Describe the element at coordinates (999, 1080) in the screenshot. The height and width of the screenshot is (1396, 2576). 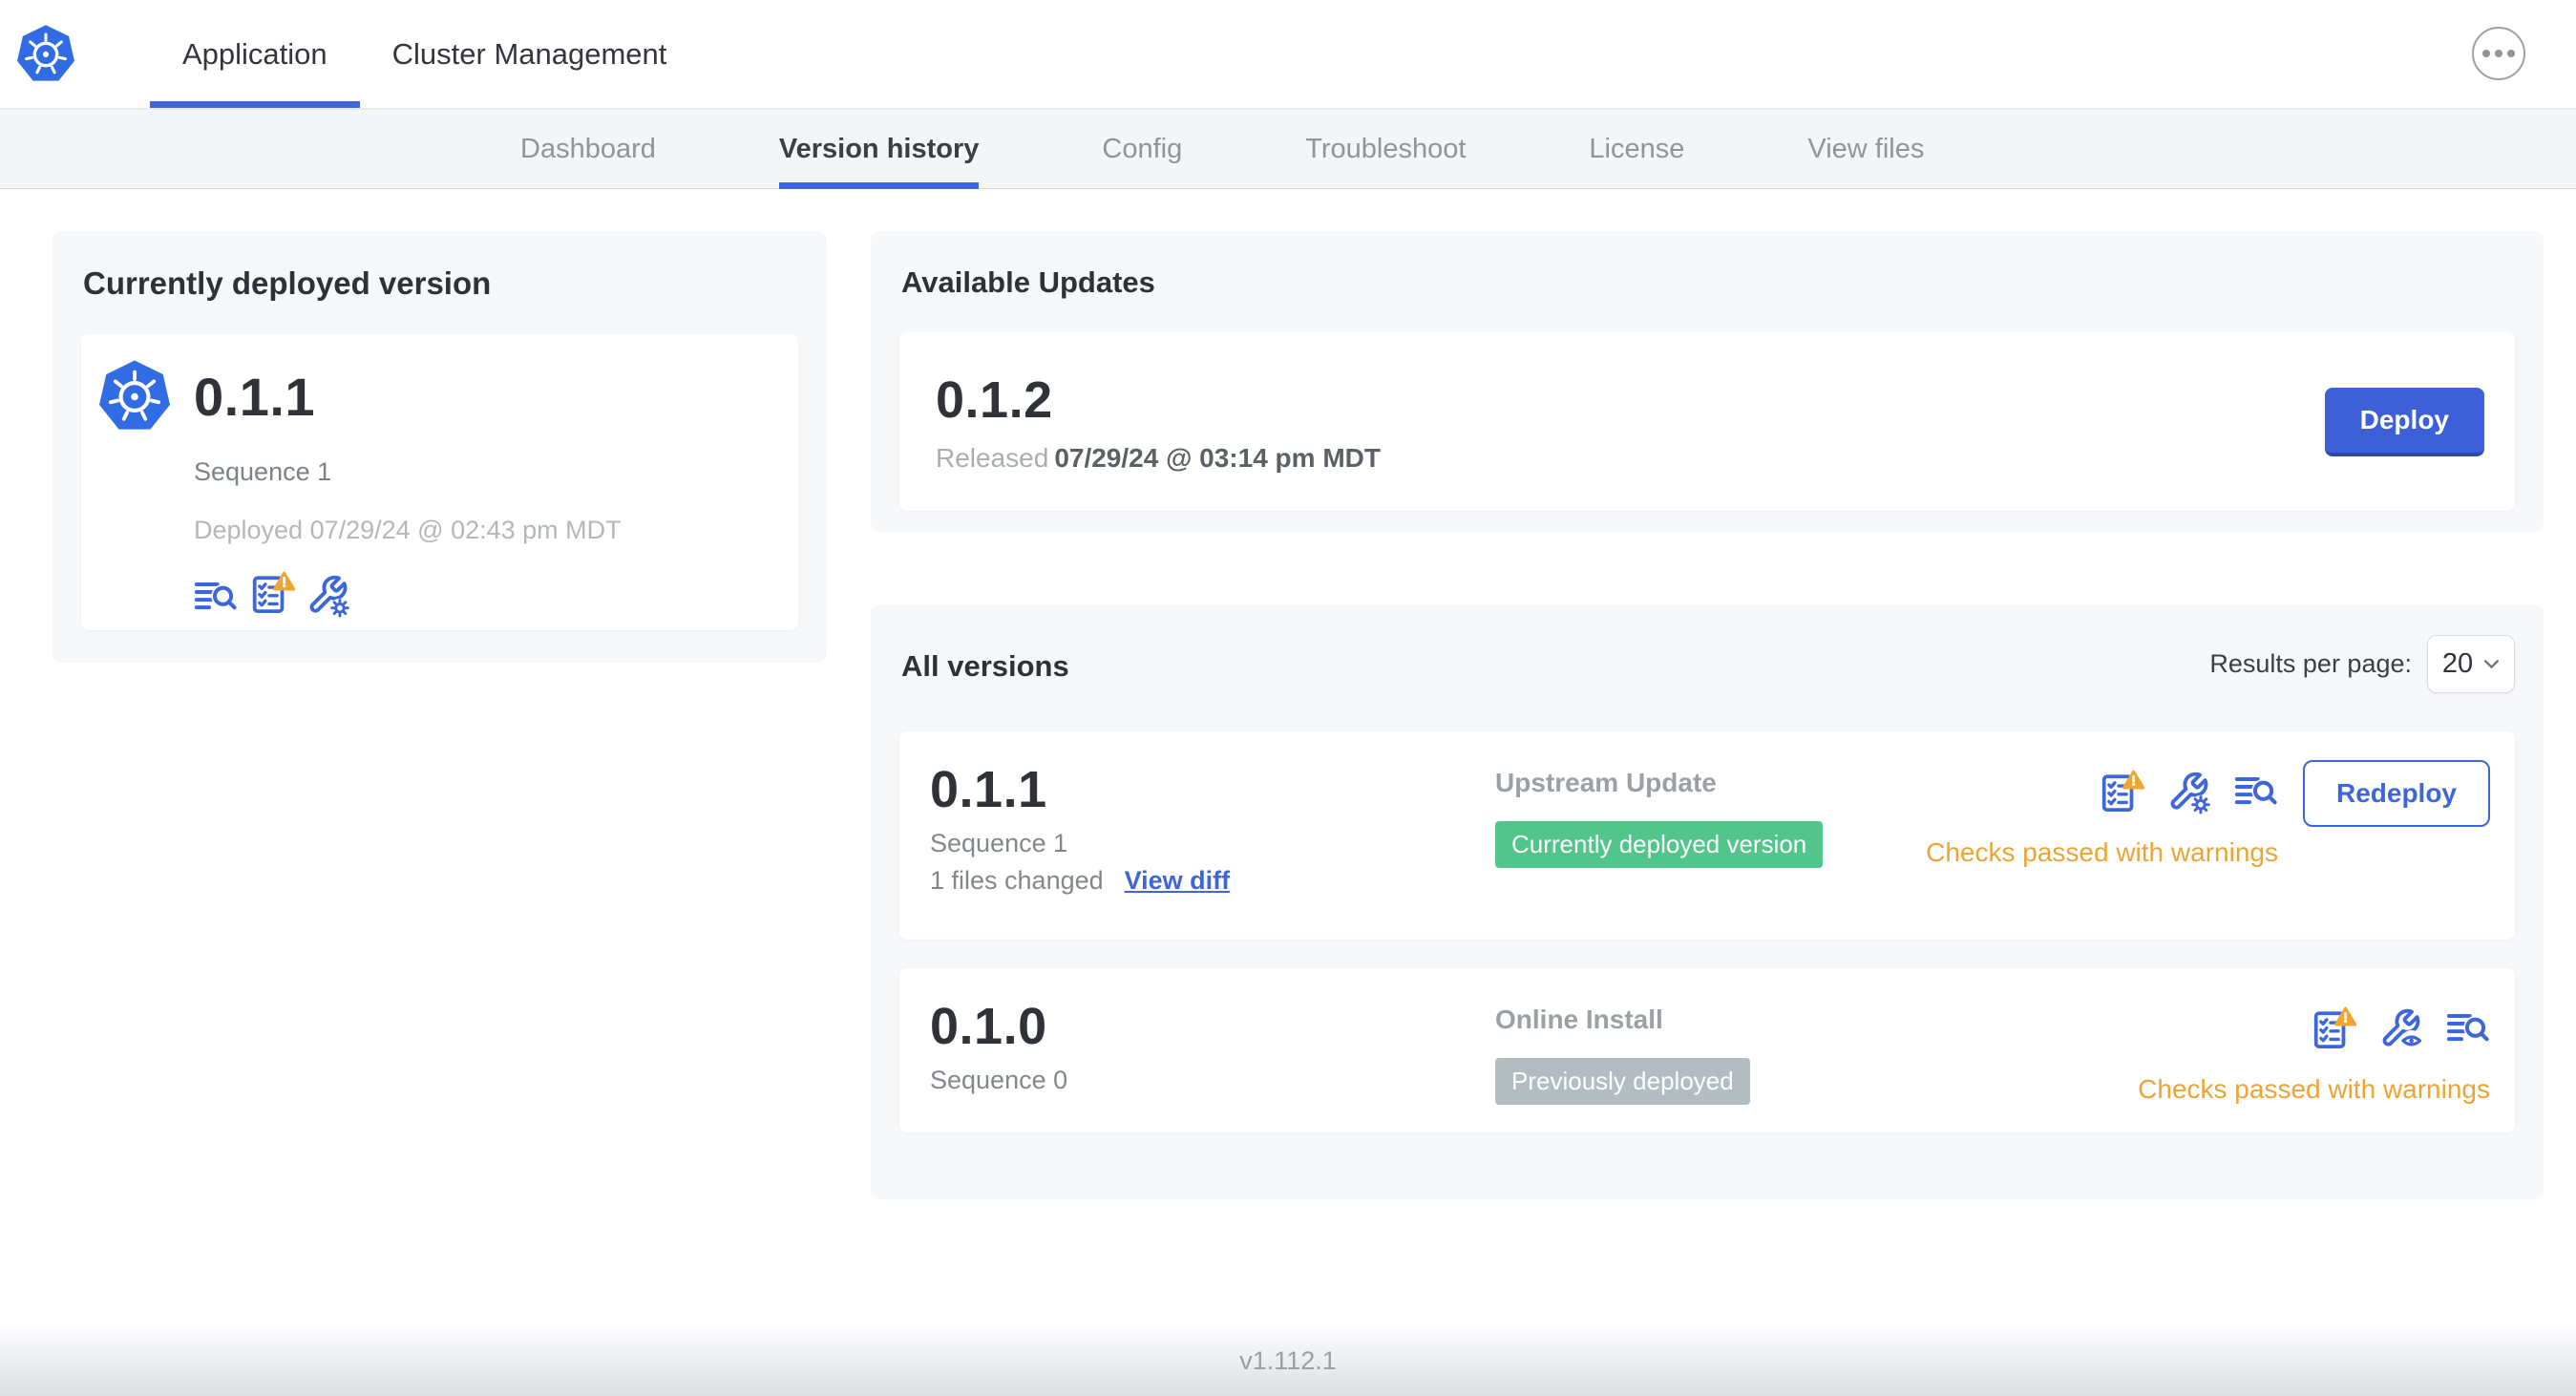
I see `row-sequence: Sequence 0` at that location.